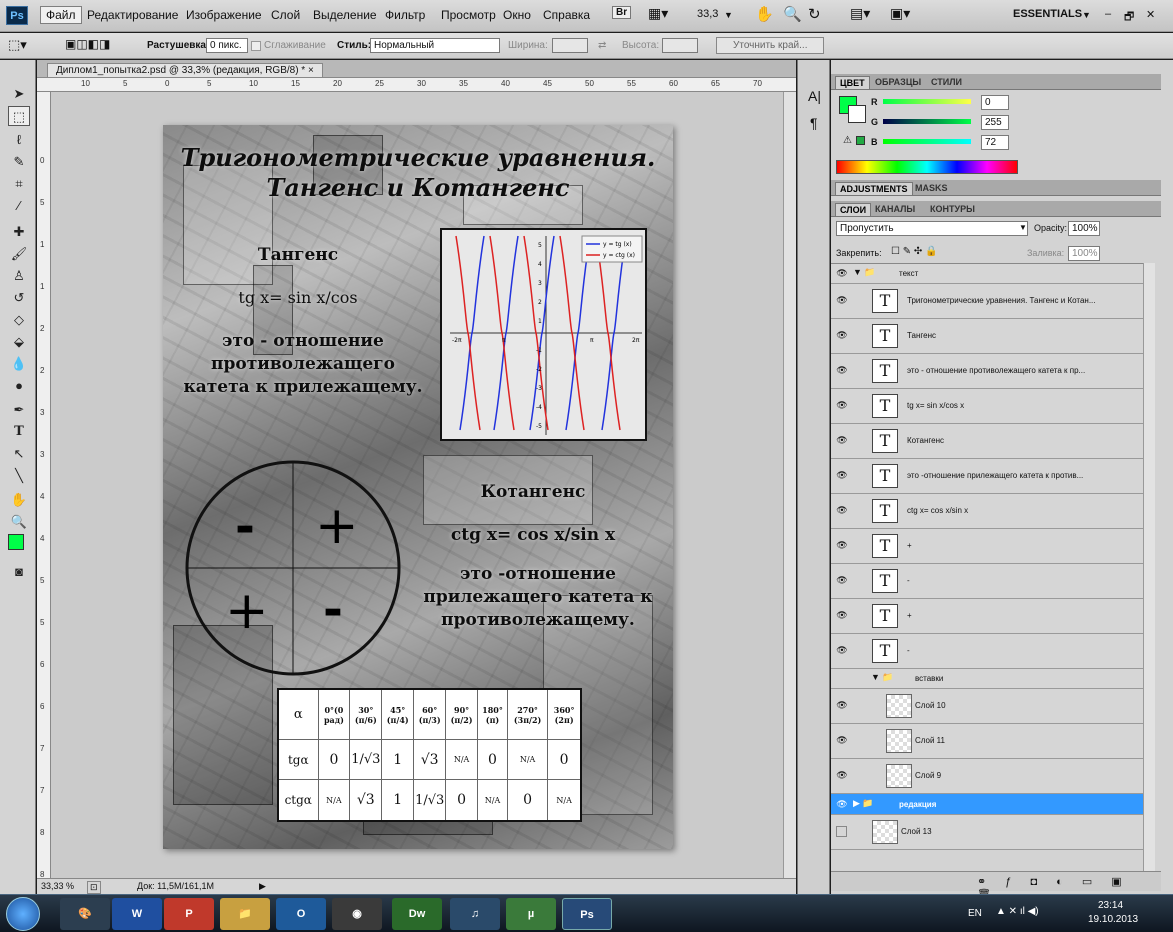 The image size is (1173, 932). I want to click on layer-row: 👁 T Тангенс, so click(987, 336).